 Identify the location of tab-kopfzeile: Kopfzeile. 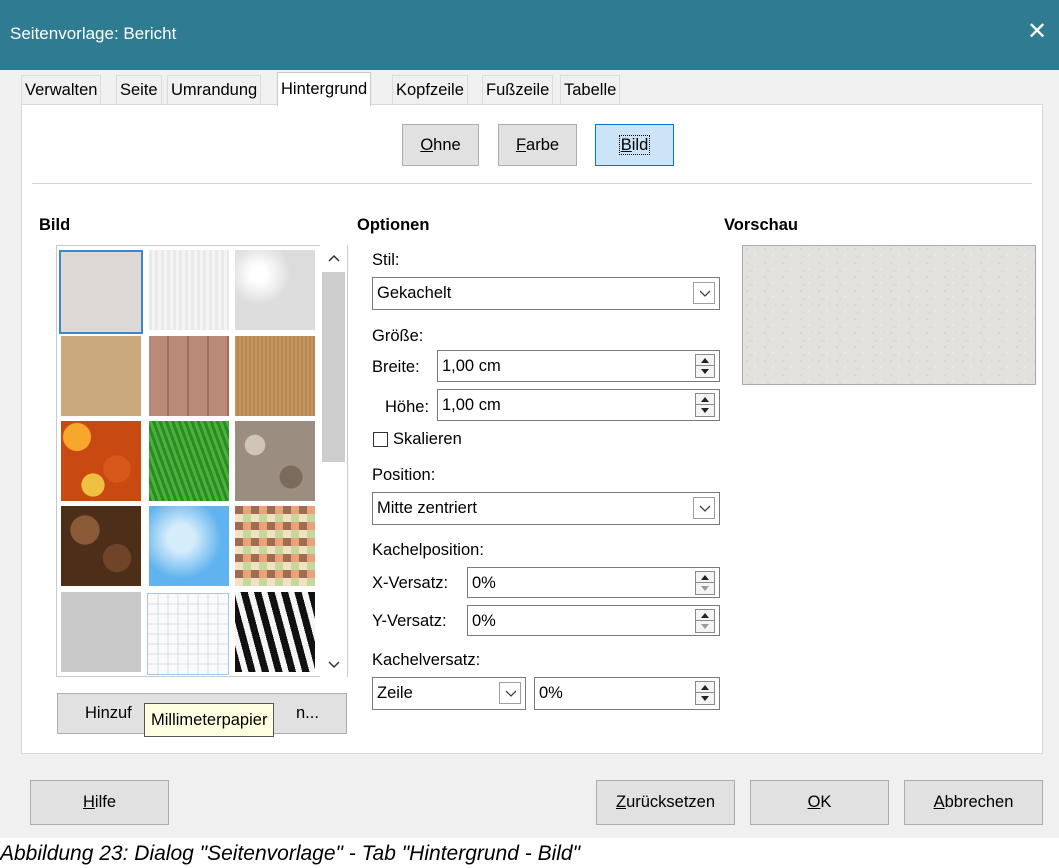
(430, 90).